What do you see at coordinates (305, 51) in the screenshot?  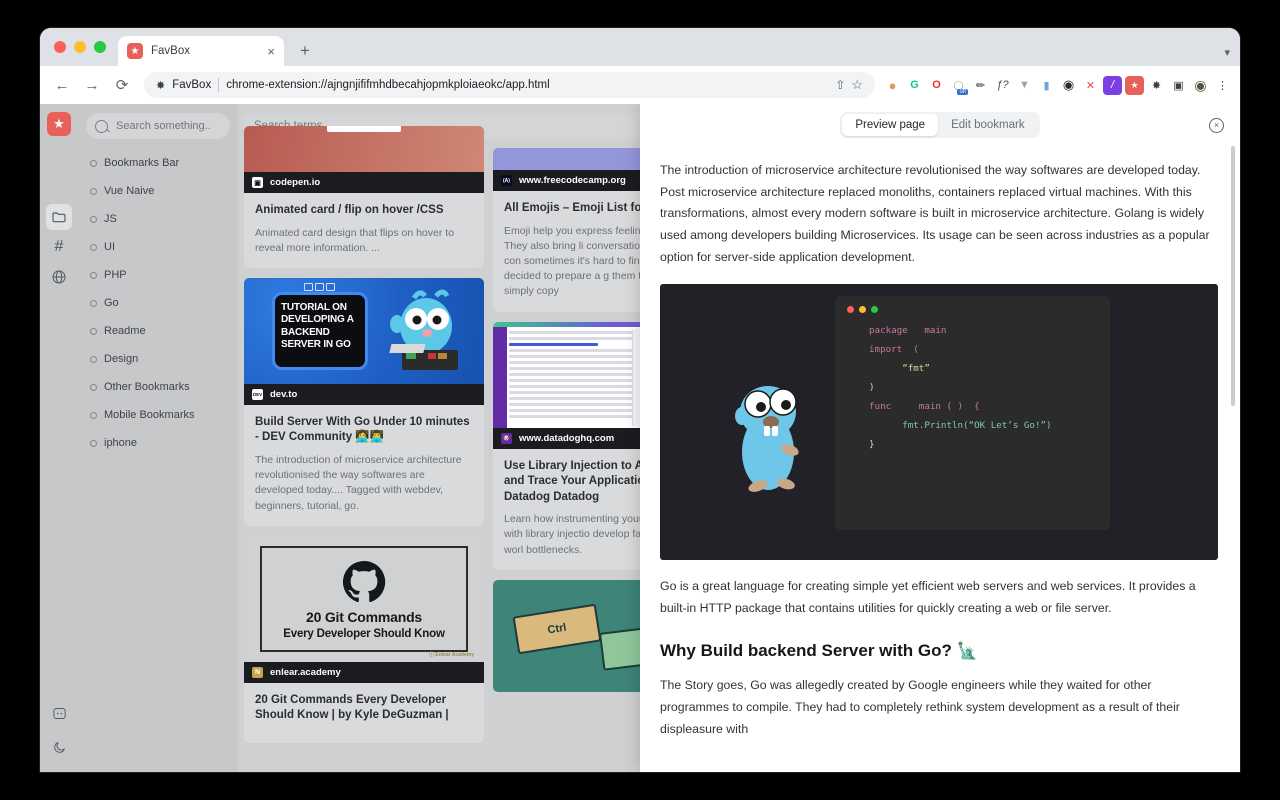 I see `new-tab-button: +` at bounding box center [305, 51].